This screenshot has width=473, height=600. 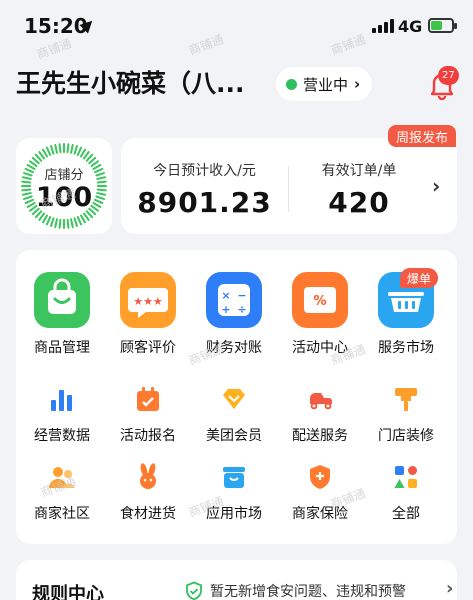 I want to click on tile-ingredient-purchase: 食材进货, so click(x=148, y=492).